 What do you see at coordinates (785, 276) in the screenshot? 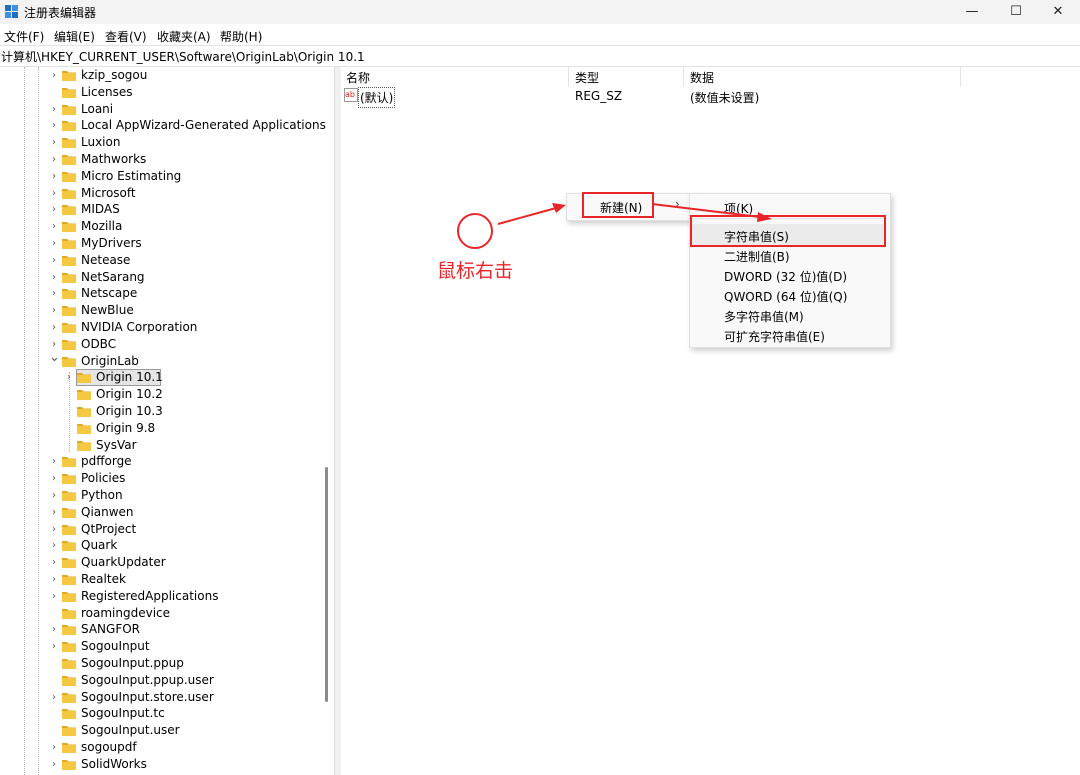
I see `menu-item-dword-value: DWORD (32 位)值(D)` at bounding box center [785, 276].